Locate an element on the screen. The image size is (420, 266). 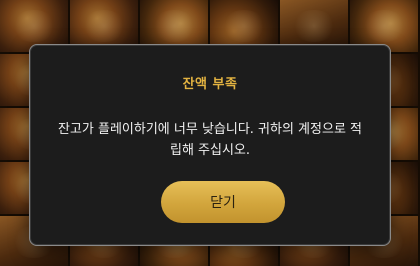
dialog-message: 잔고가 플레이하기에 너무 낮습니다. 귀하의 계정으로 적립해 주십시오. is located at coordinates (209, 140).